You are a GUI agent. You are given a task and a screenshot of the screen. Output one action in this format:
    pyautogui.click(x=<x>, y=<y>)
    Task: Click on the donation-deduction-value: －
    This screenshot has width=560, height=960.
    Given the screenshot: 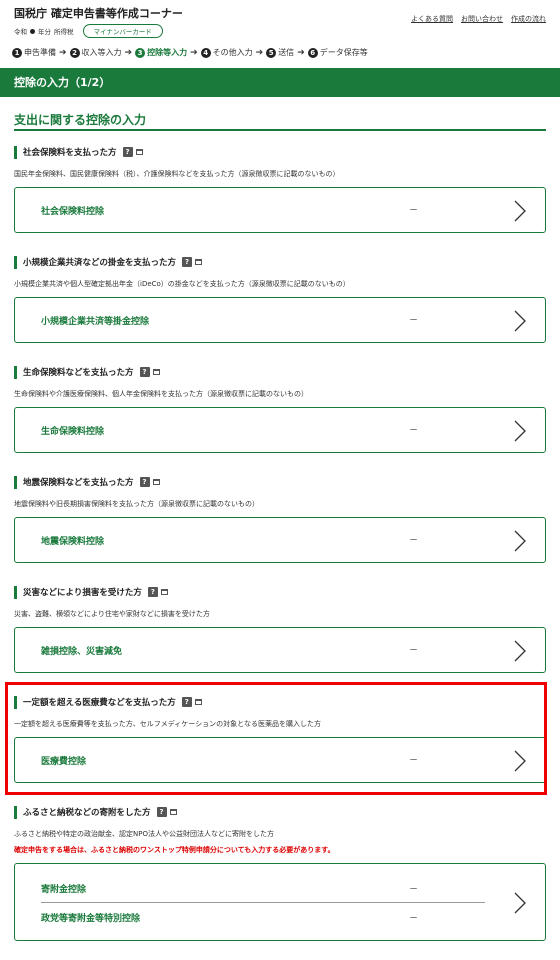 What is the action you would take?
    pyautogui.click(x=414, y=890)
    